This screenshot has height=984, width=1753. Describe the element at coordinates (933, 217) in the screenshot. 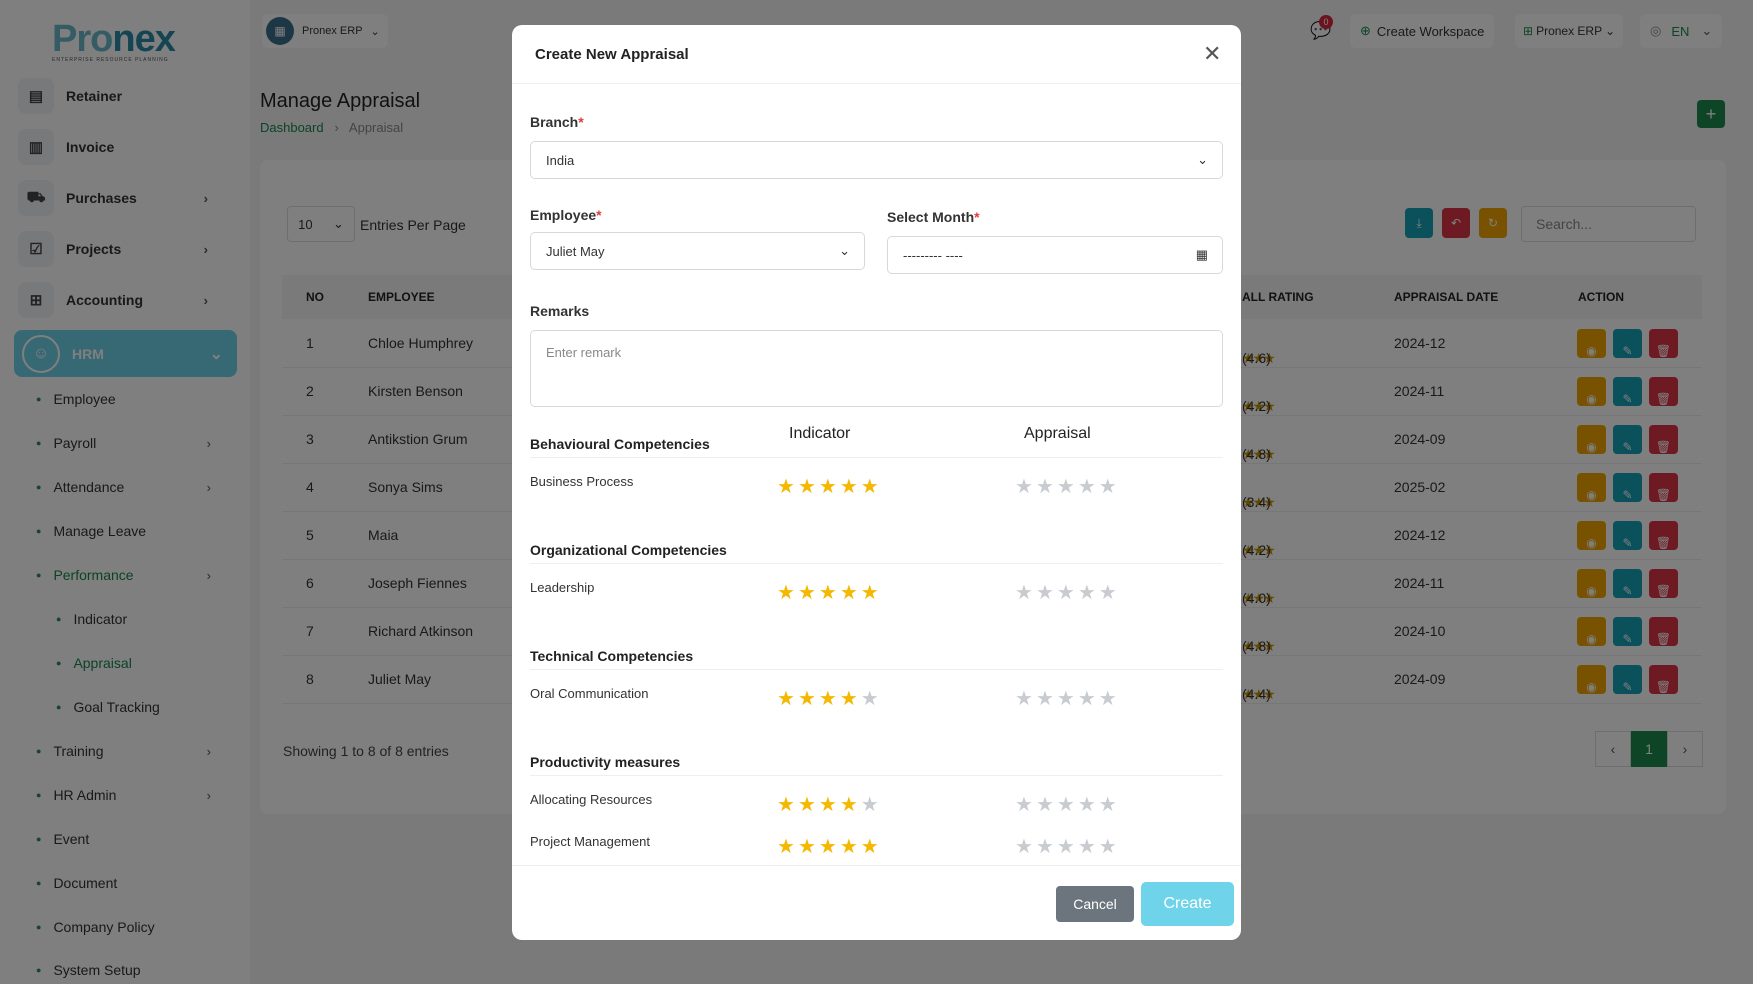

I see `select-month-label: Select Month*` at that location.